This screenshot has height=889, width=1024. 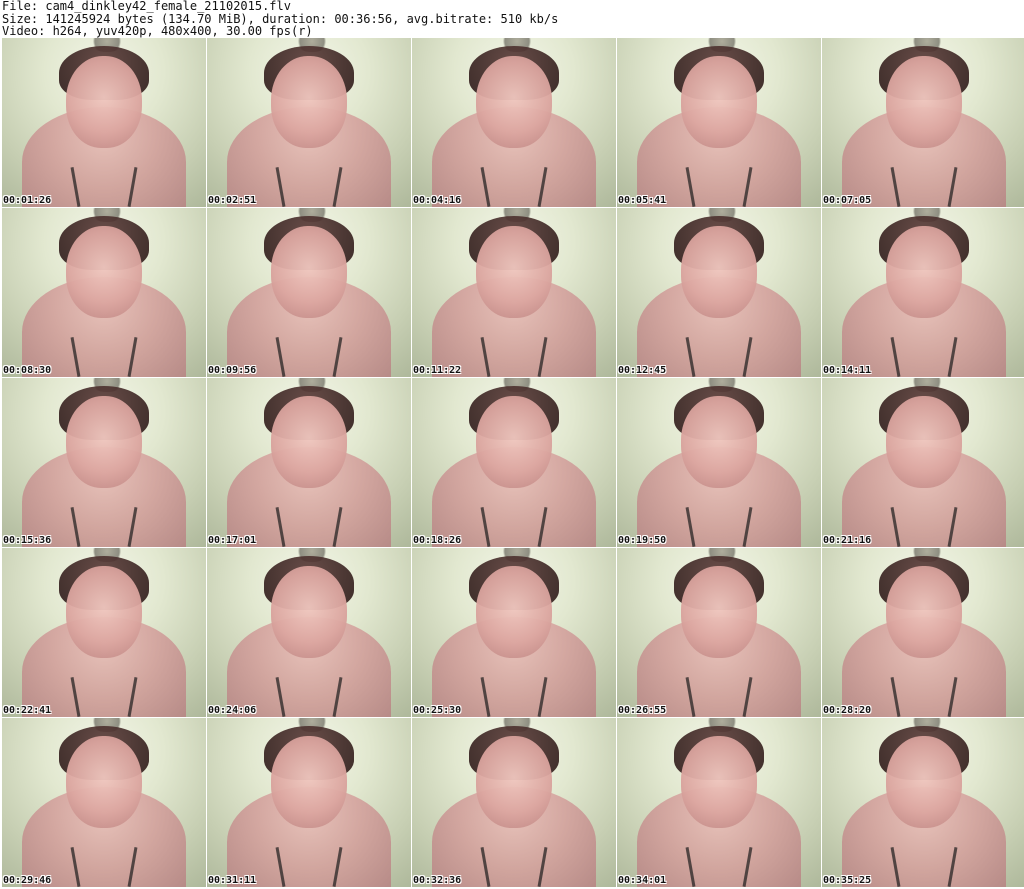 What do you see at coordinates (642, 710) in the screenshot?
I see `thumbnail-timestamp: 00:26:55` at bounding box center [642, 710].